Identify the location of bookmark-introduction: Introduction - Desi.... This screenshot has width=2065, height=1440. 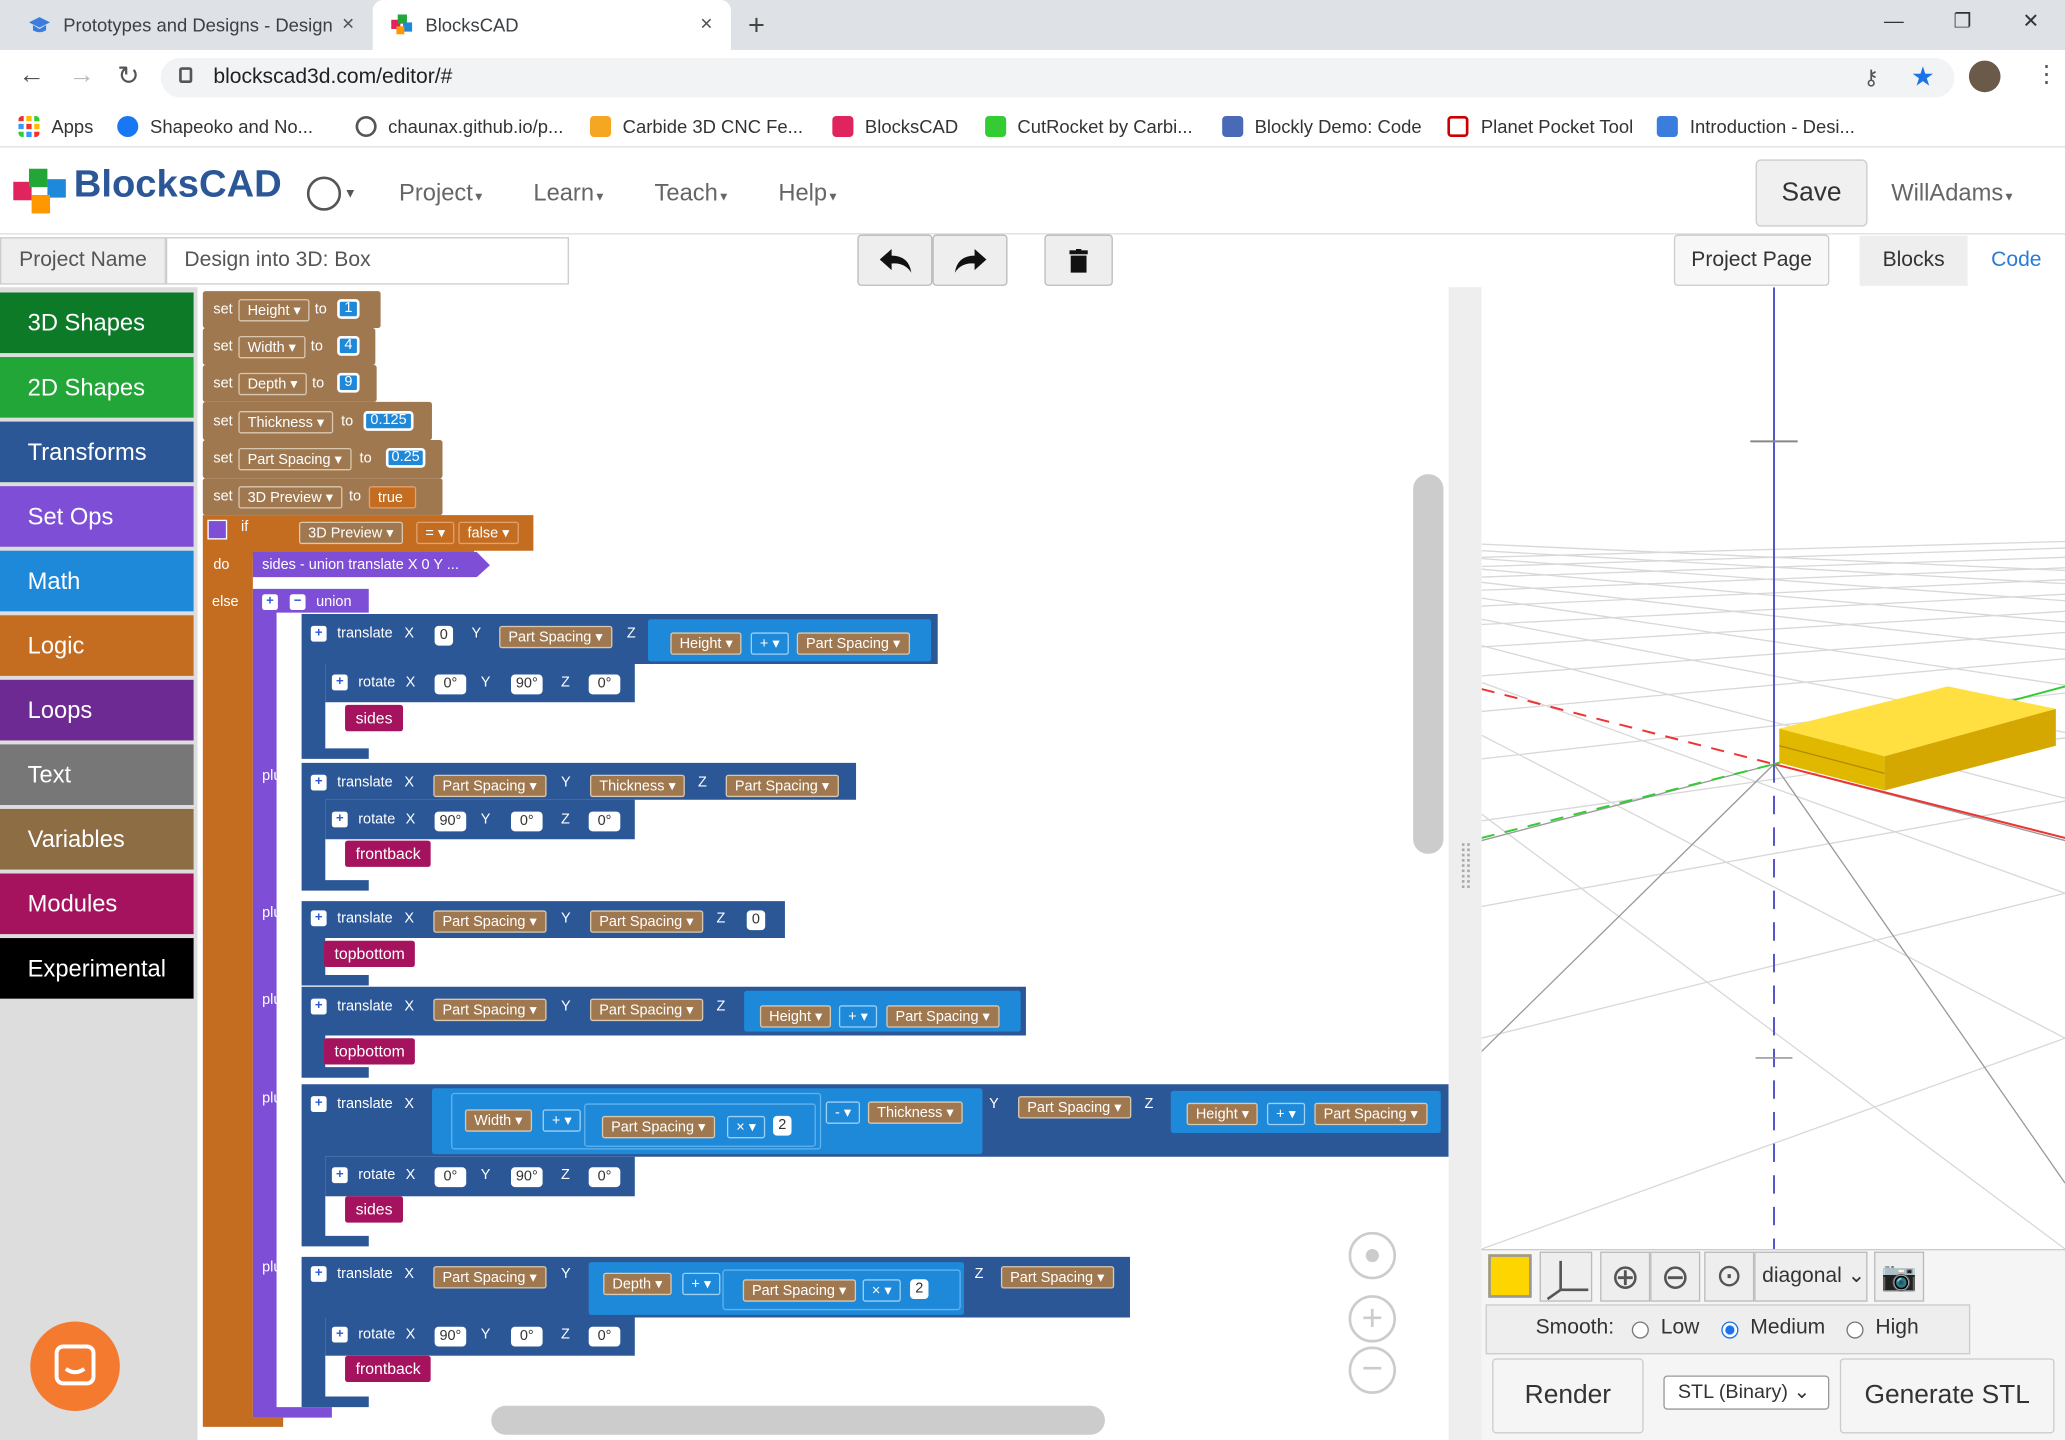
(1755, 126).